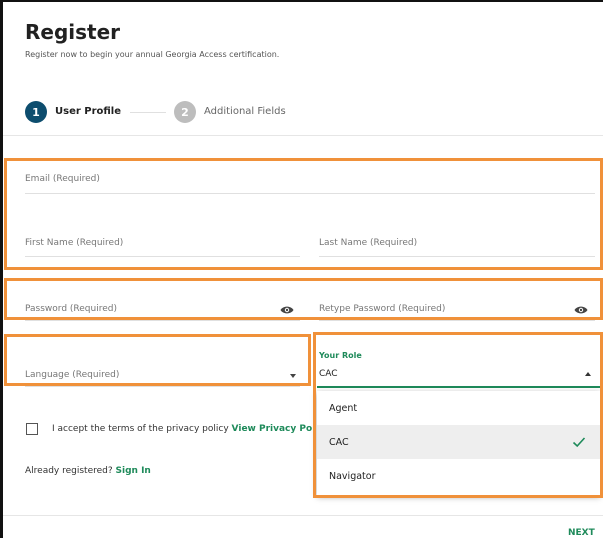 This screenshot has height=538, width=603. What do you see at coordinates (303, 515) in the screenshot?
I see `footer-divider` at bounding box center [303, 515].